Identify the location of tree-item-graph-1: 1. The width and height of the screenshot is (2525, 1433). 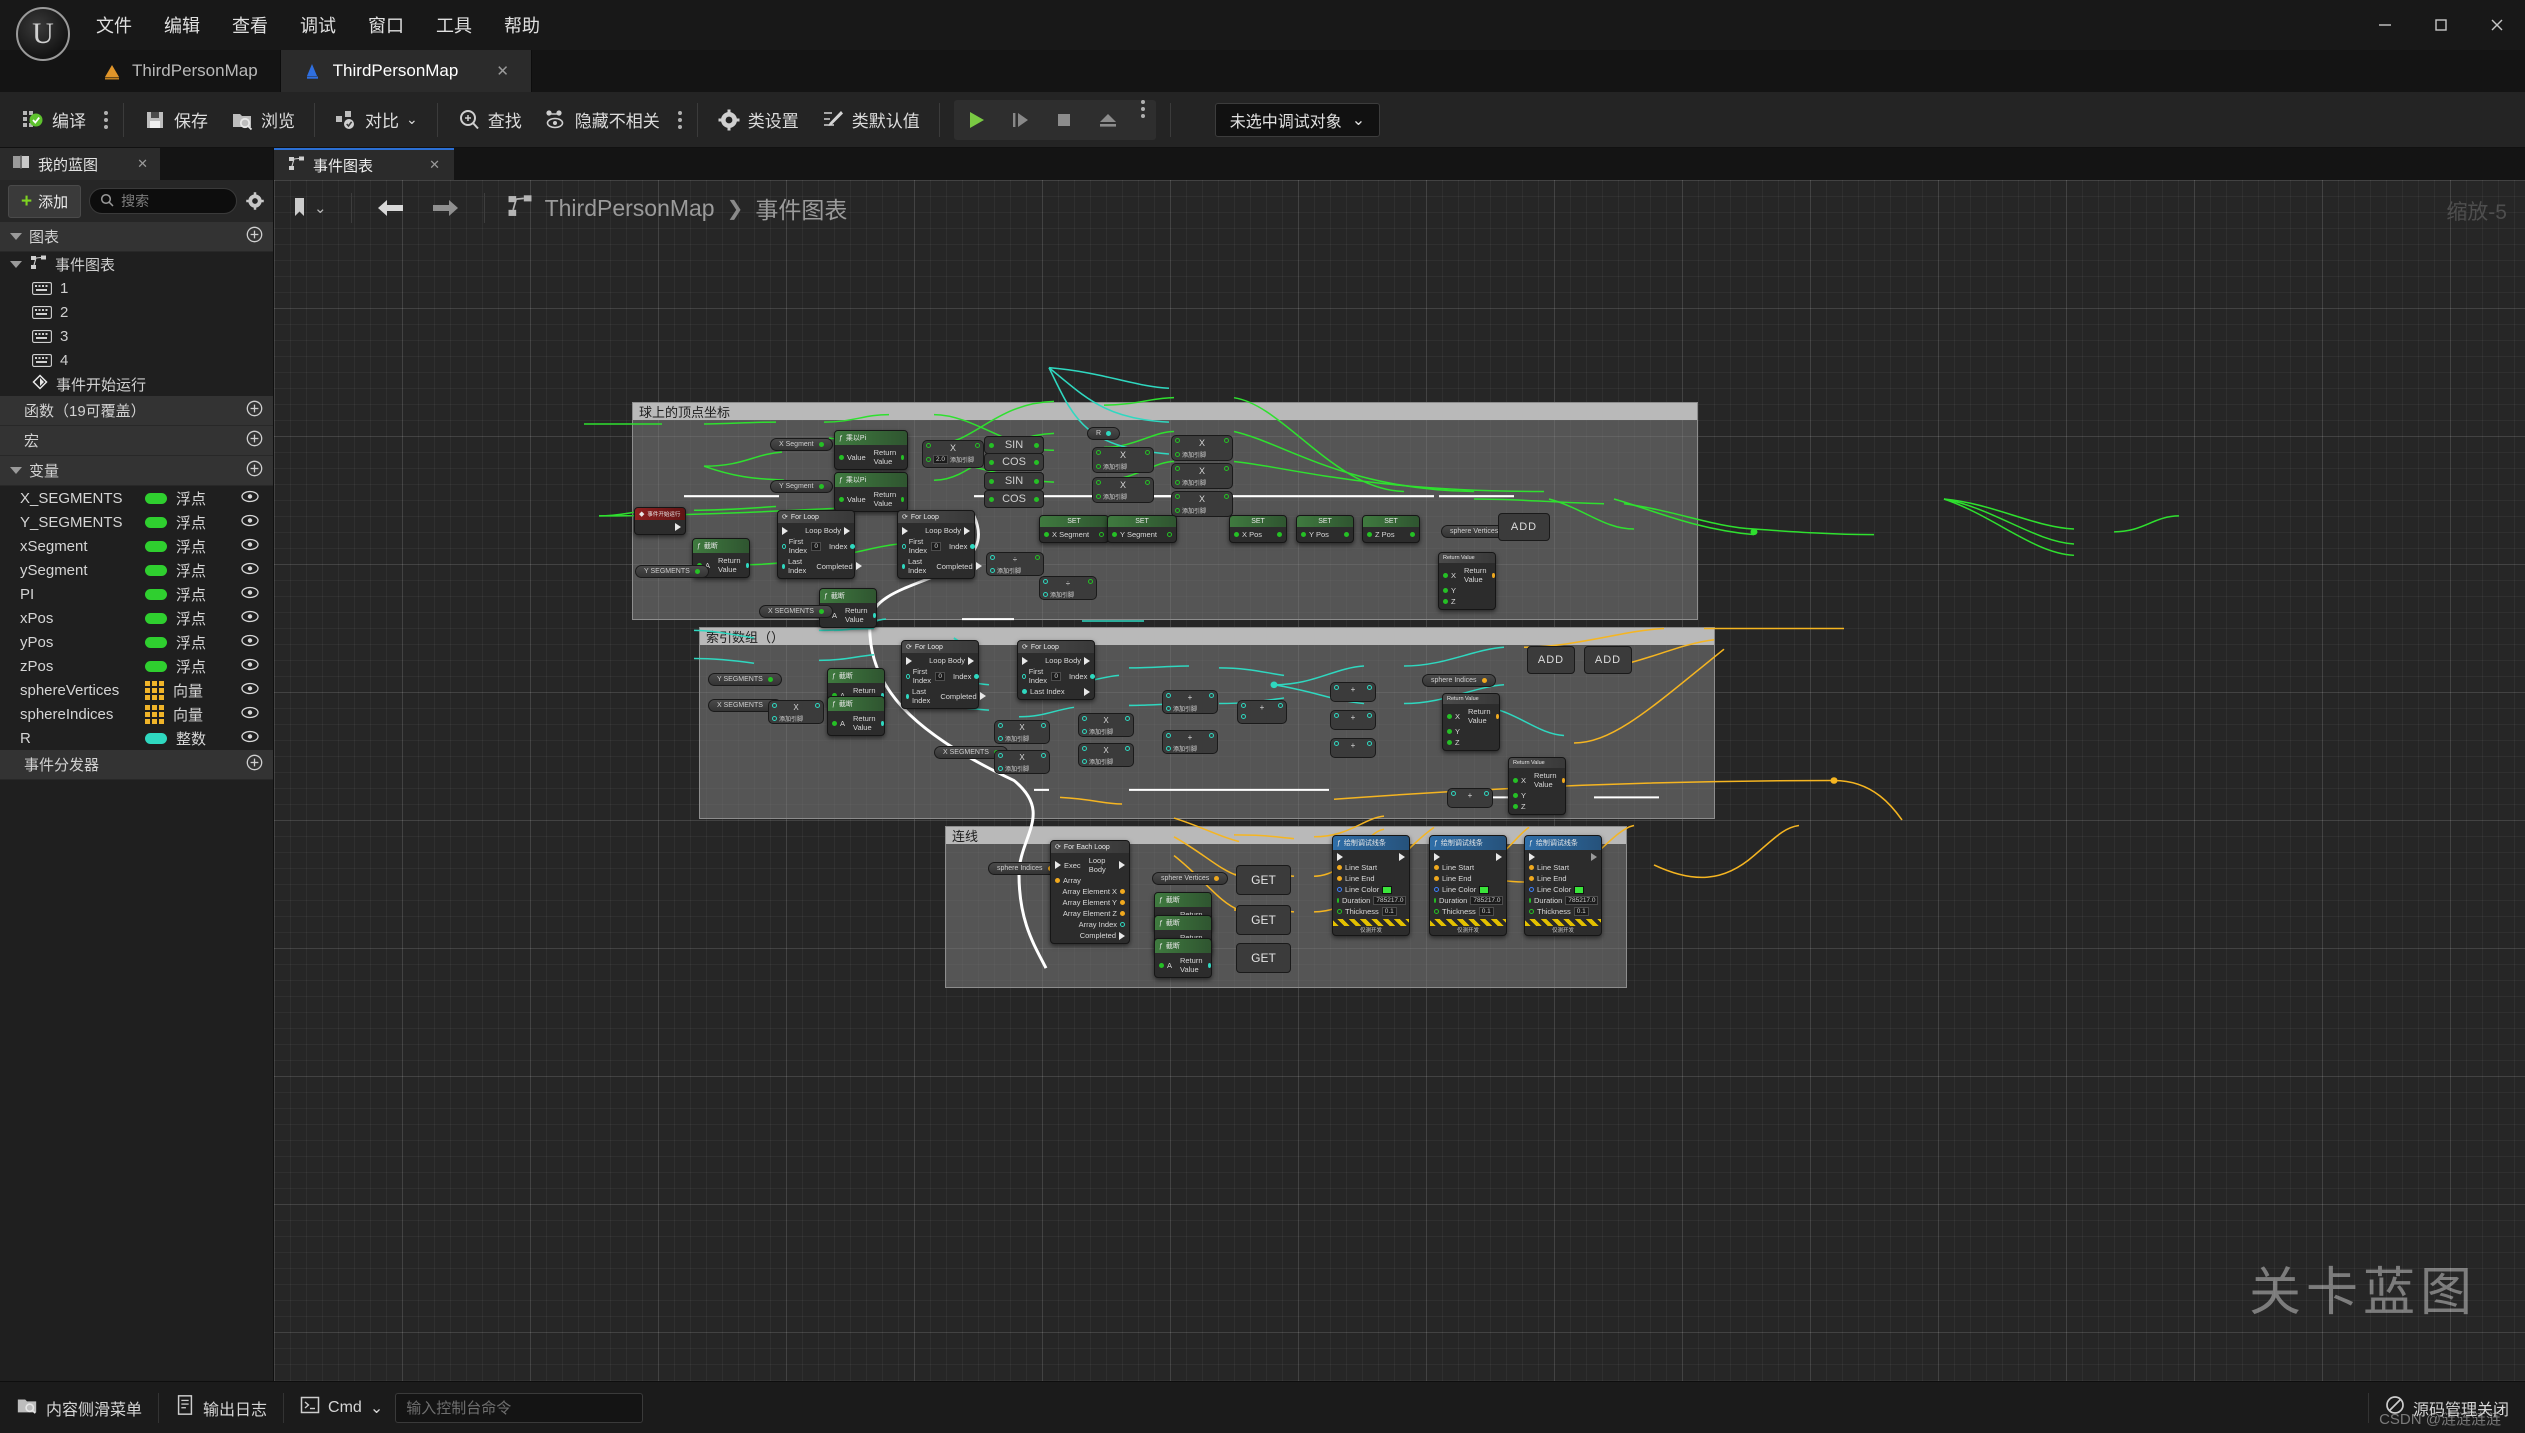
(136, 288).